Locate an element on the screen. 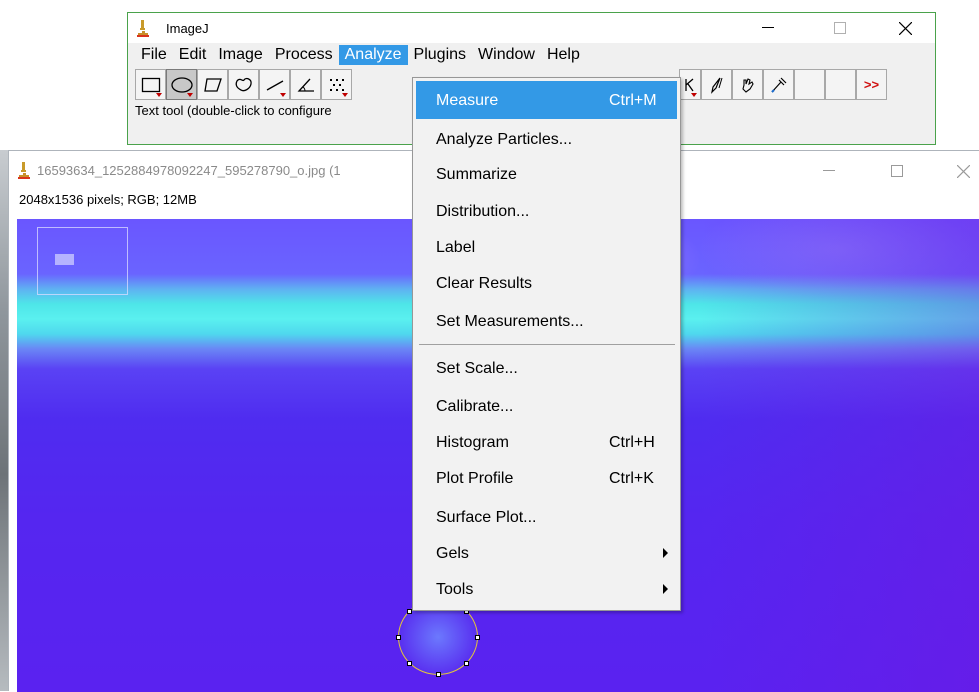 The width and height of the screenshot is (979, 692). line-tool-icon is located at coordinates (274, 85).